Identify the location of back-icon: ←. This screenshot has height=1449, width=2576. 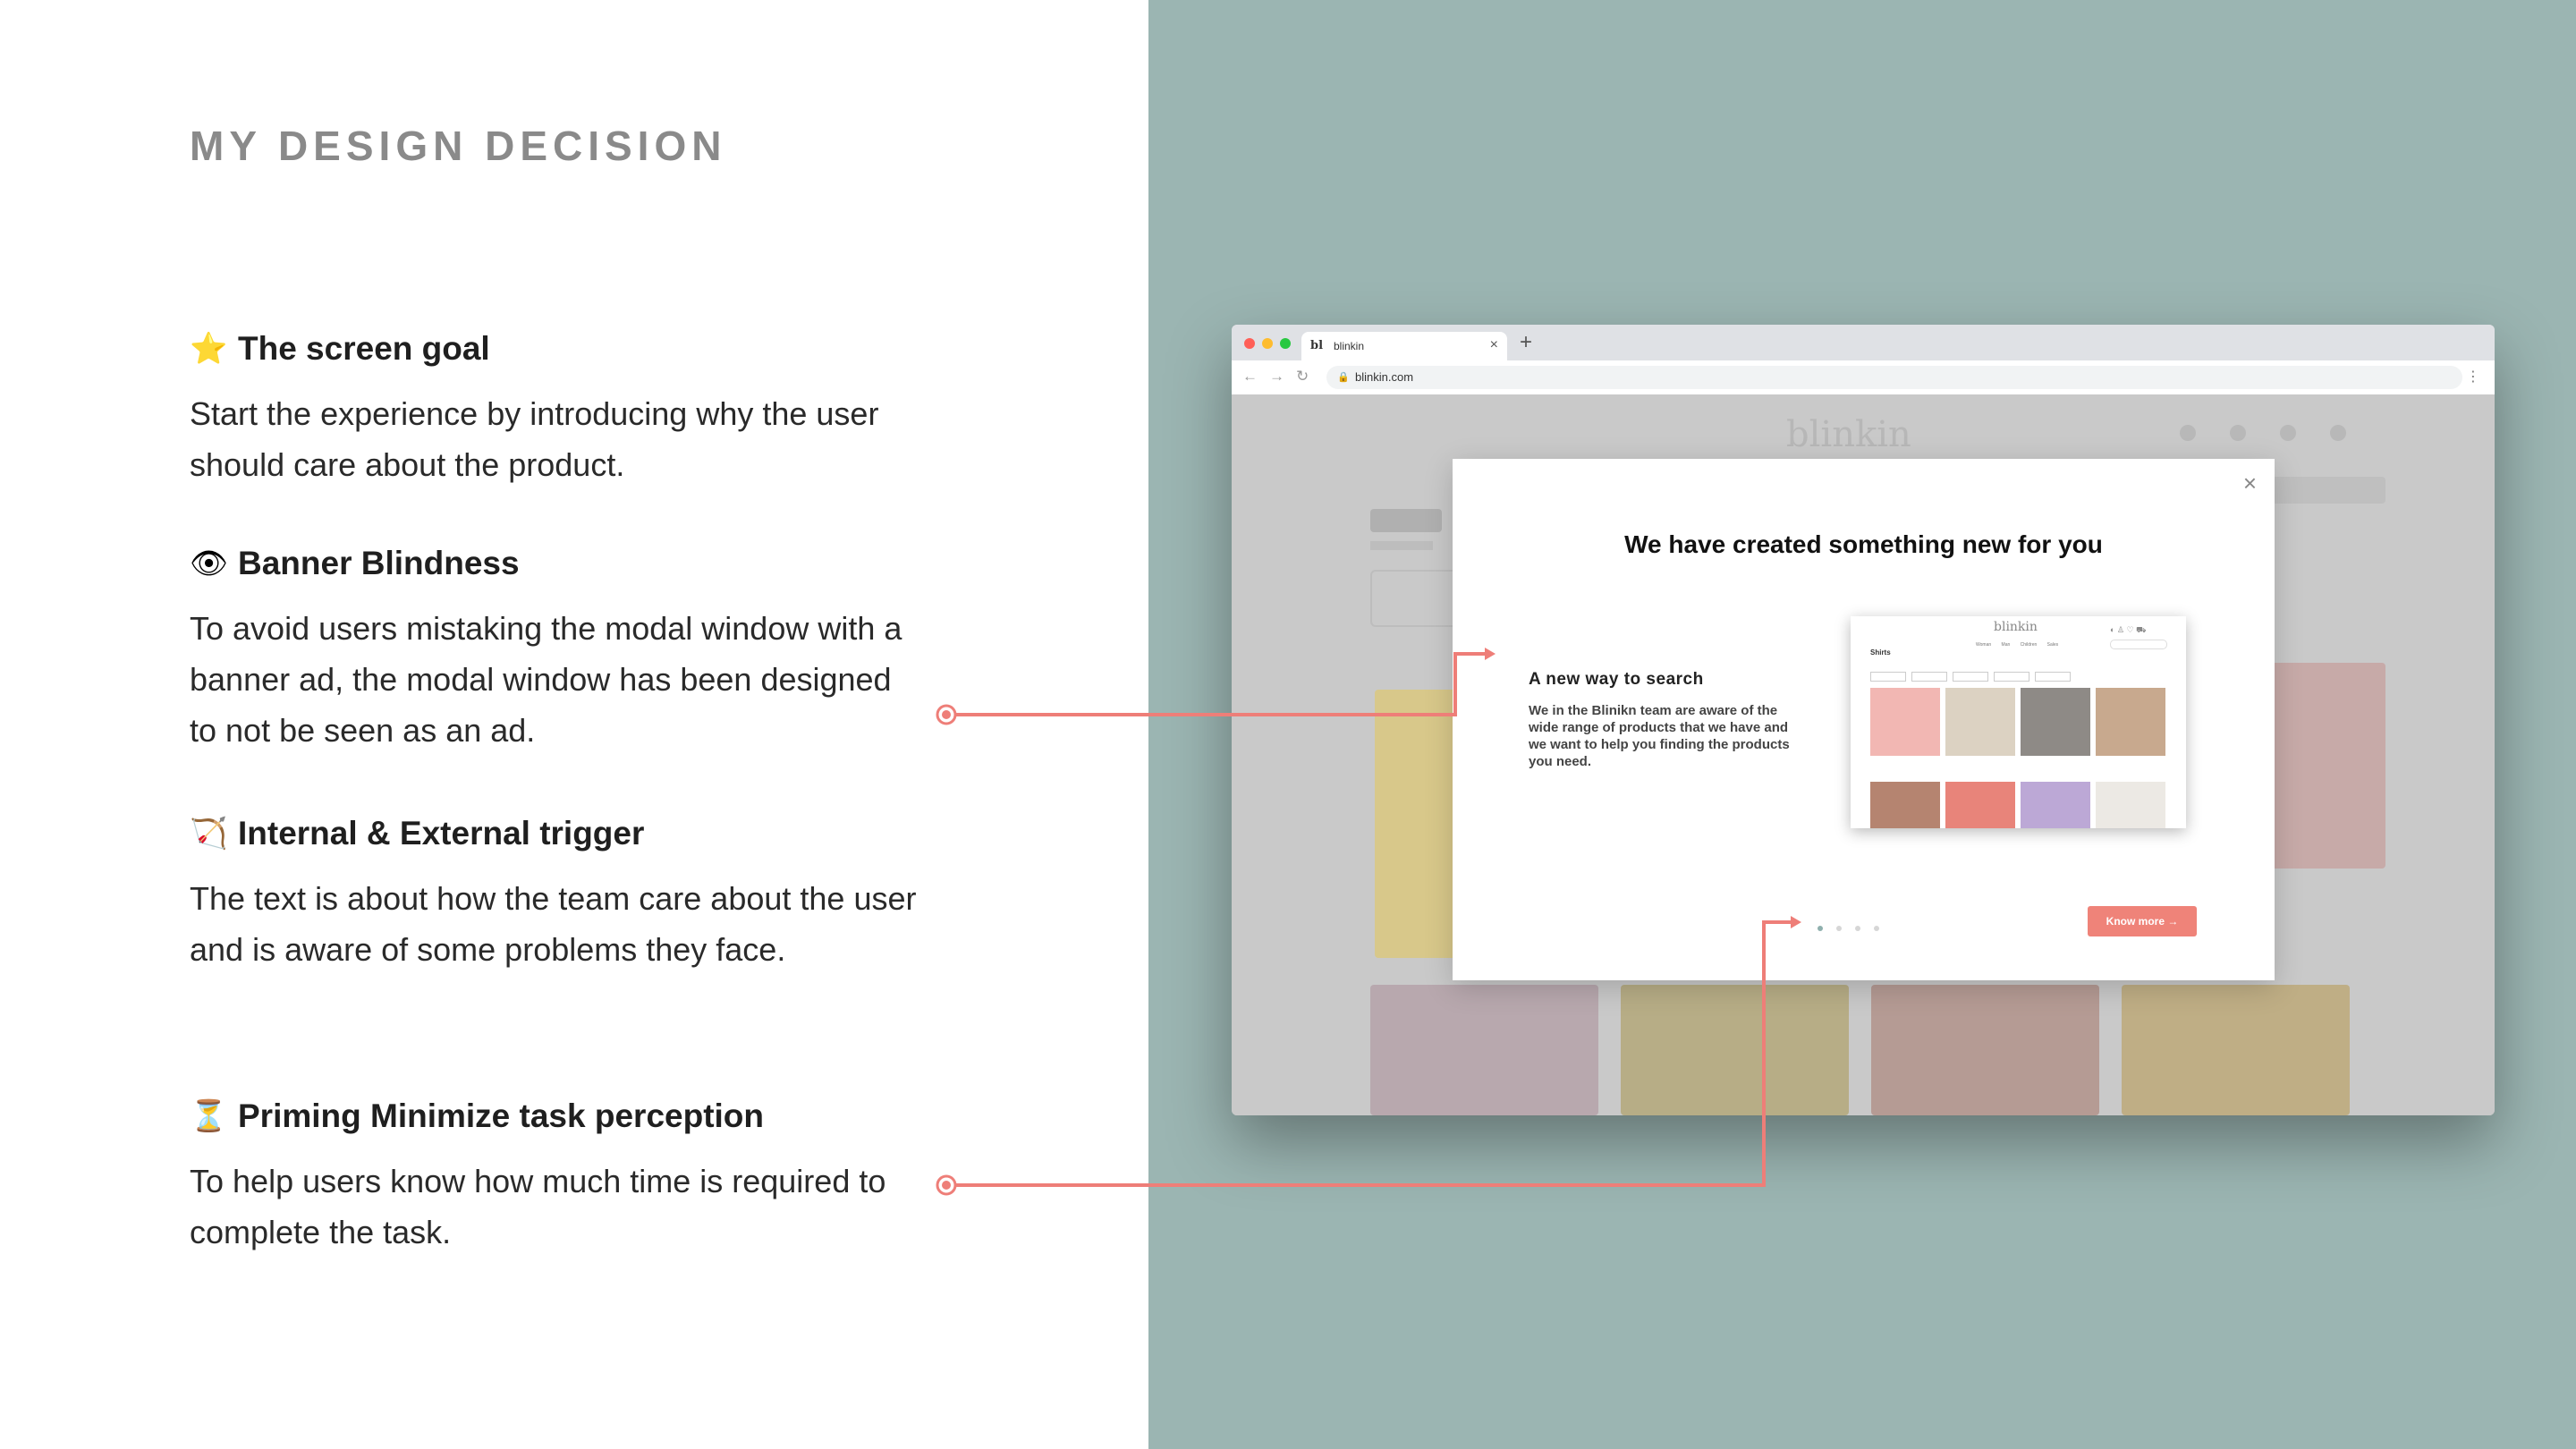
(1250, 377).